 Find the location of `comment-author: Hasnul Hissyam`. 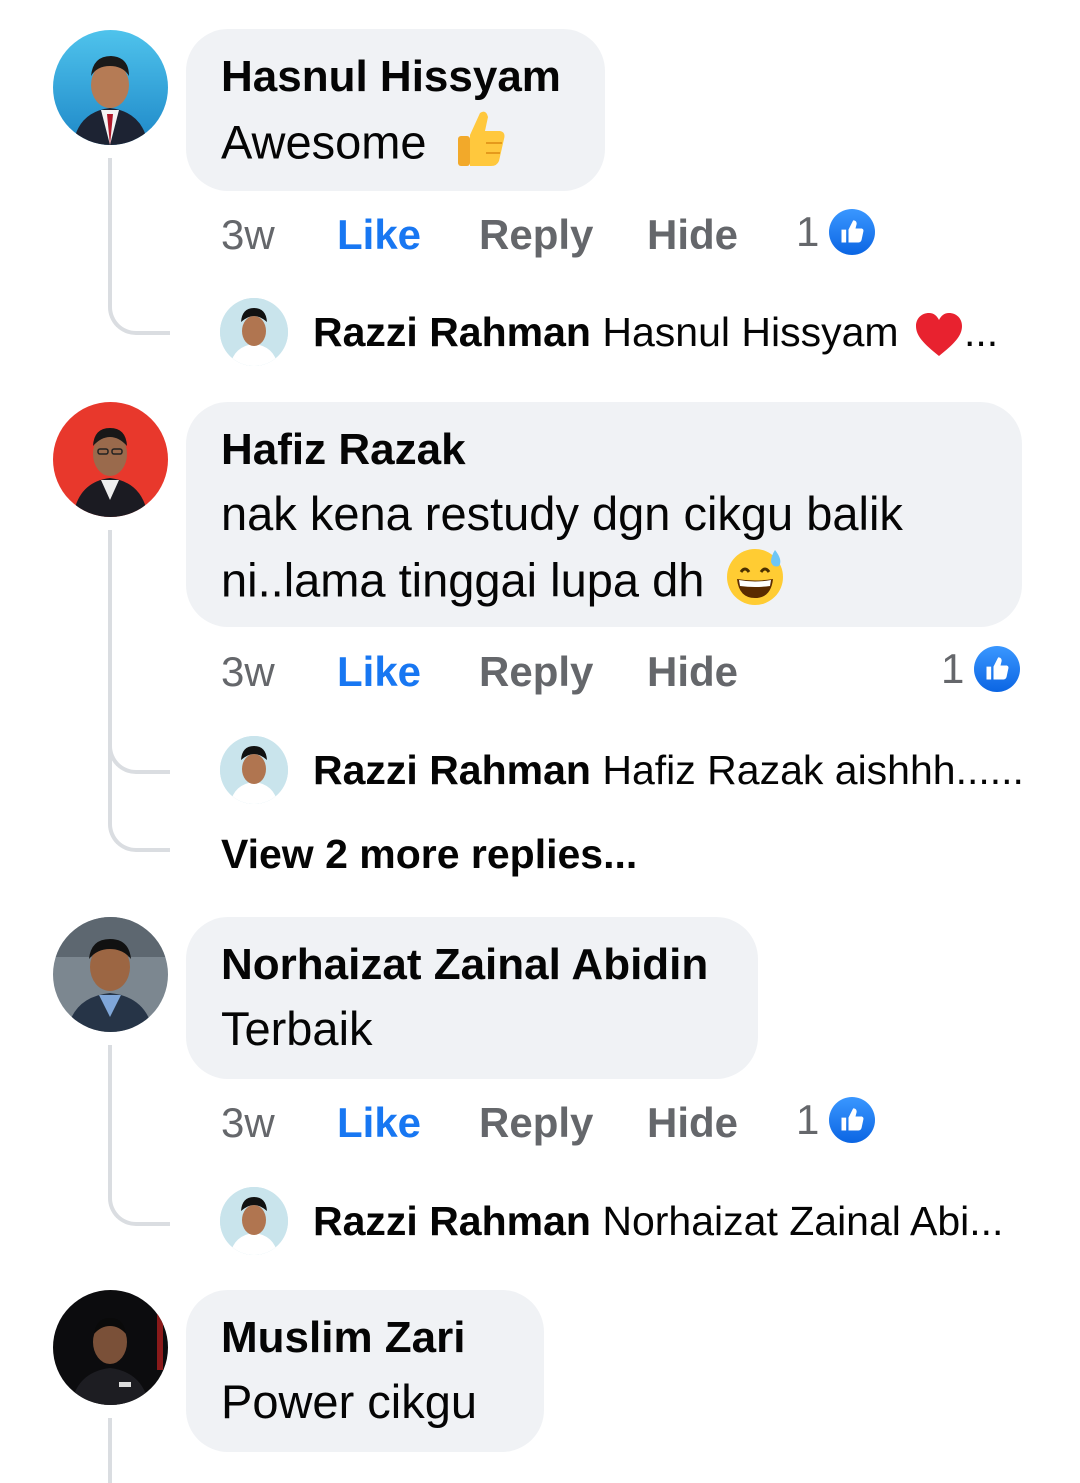

comment-author: Hasnul Hissyam is located at coordinates (396, 77).